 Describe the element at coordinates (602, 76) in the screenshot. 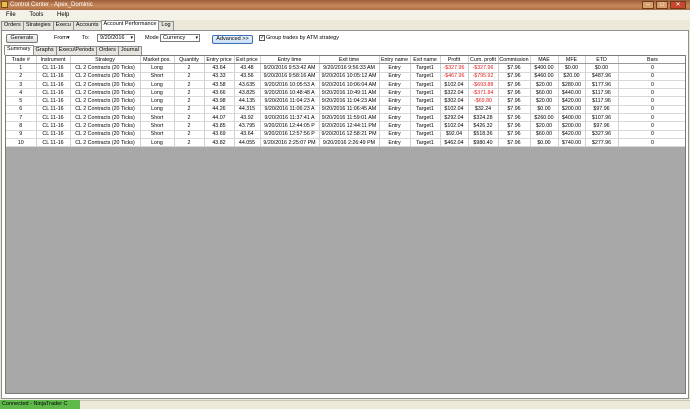

I see `table-cell: $487.96` at that location.